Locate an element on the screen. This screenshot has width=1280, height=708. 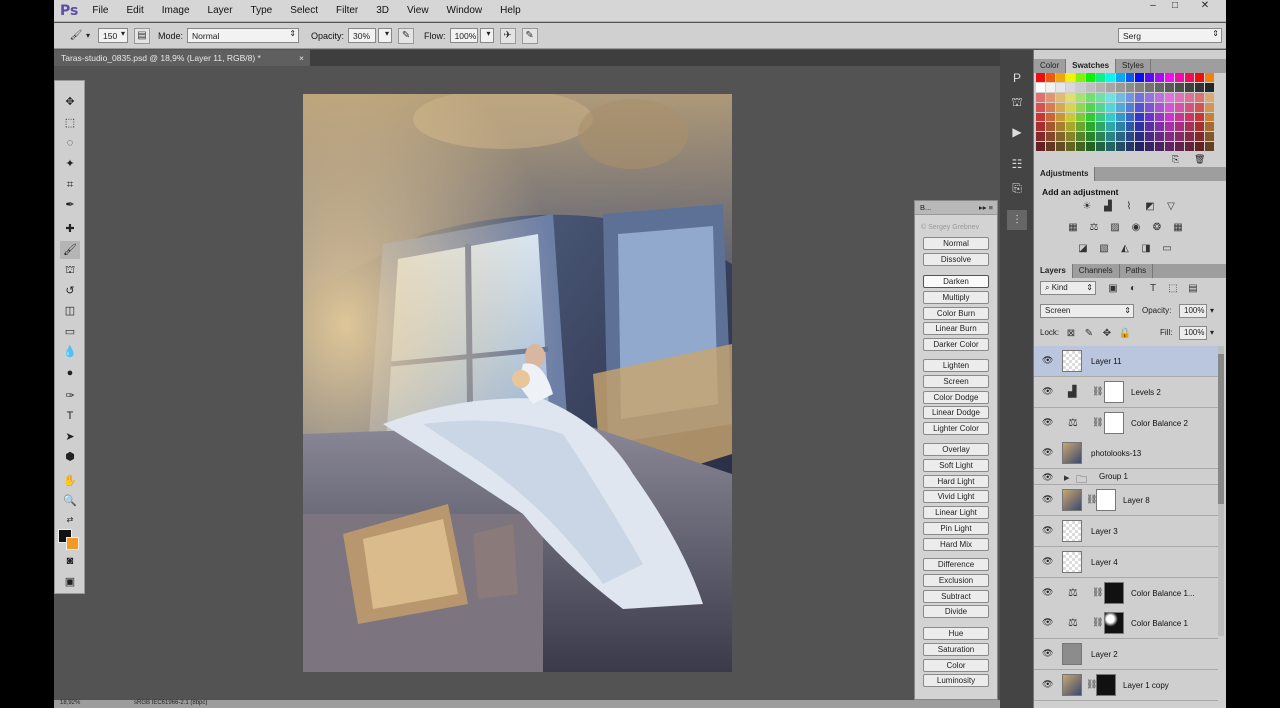
layer-row: 👁 ▸ 🗀 Group 1 is located at coordinates (1126, 477).